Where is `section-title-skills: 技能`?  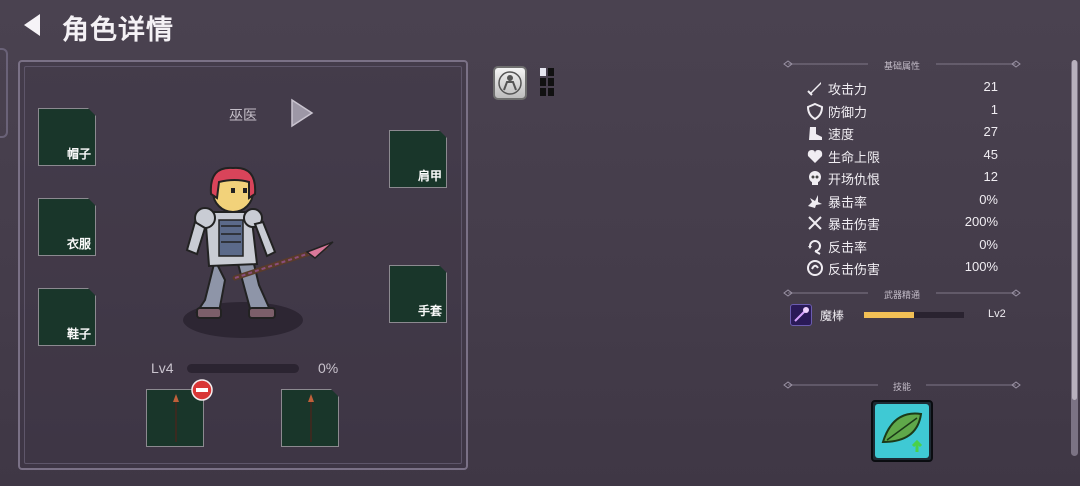
section-title-skills: 技能 is located at coordinates (902, 387).